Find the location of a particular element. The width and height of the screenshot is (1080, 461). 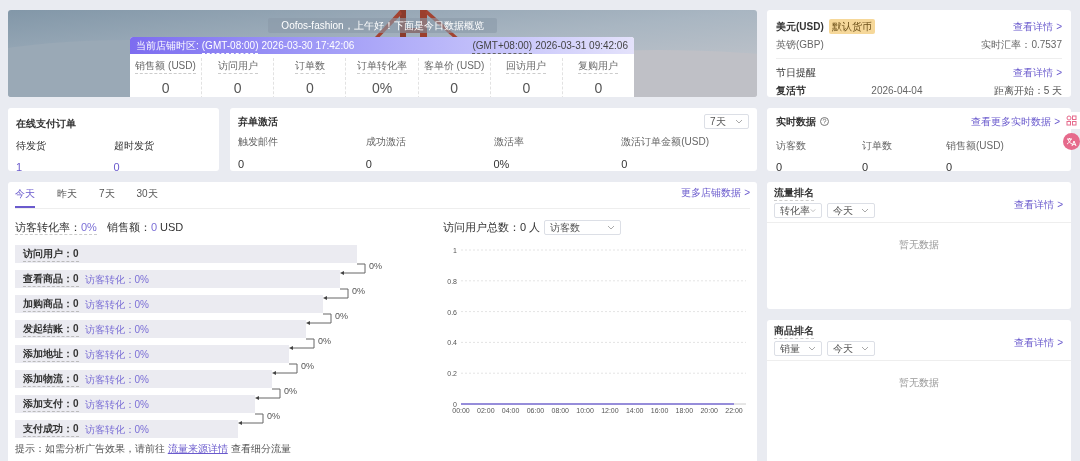

dropdown: 7天 is located at coordinates (726, 121).